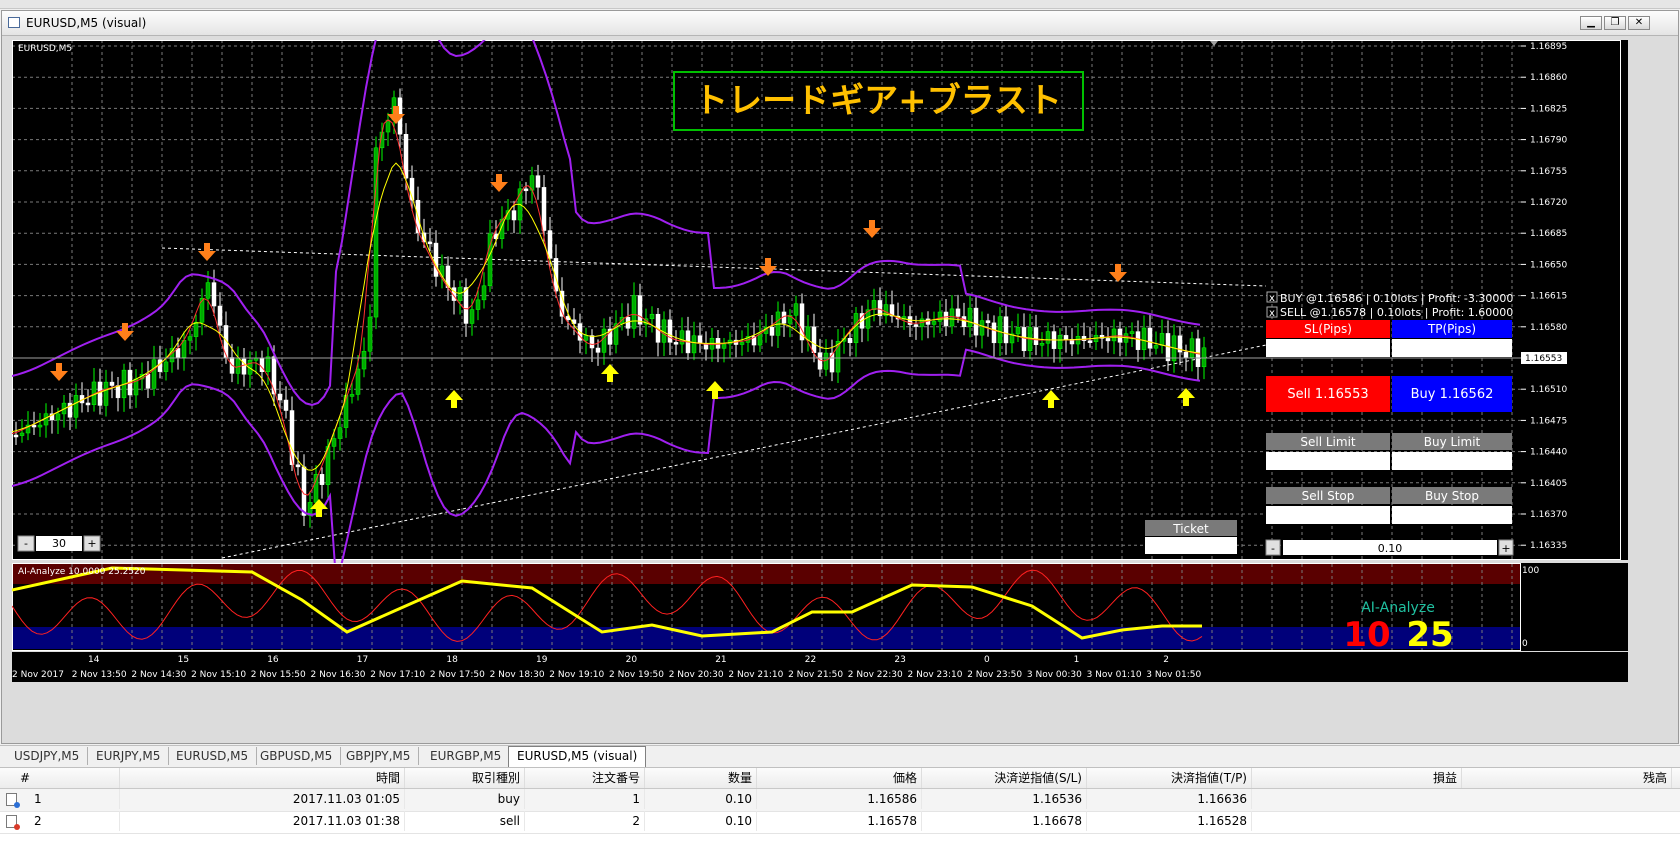  Describe the element at coordinates (1452, 394) in the screenshot. I see `buy-market-label: Buy 1.16562` at that location.